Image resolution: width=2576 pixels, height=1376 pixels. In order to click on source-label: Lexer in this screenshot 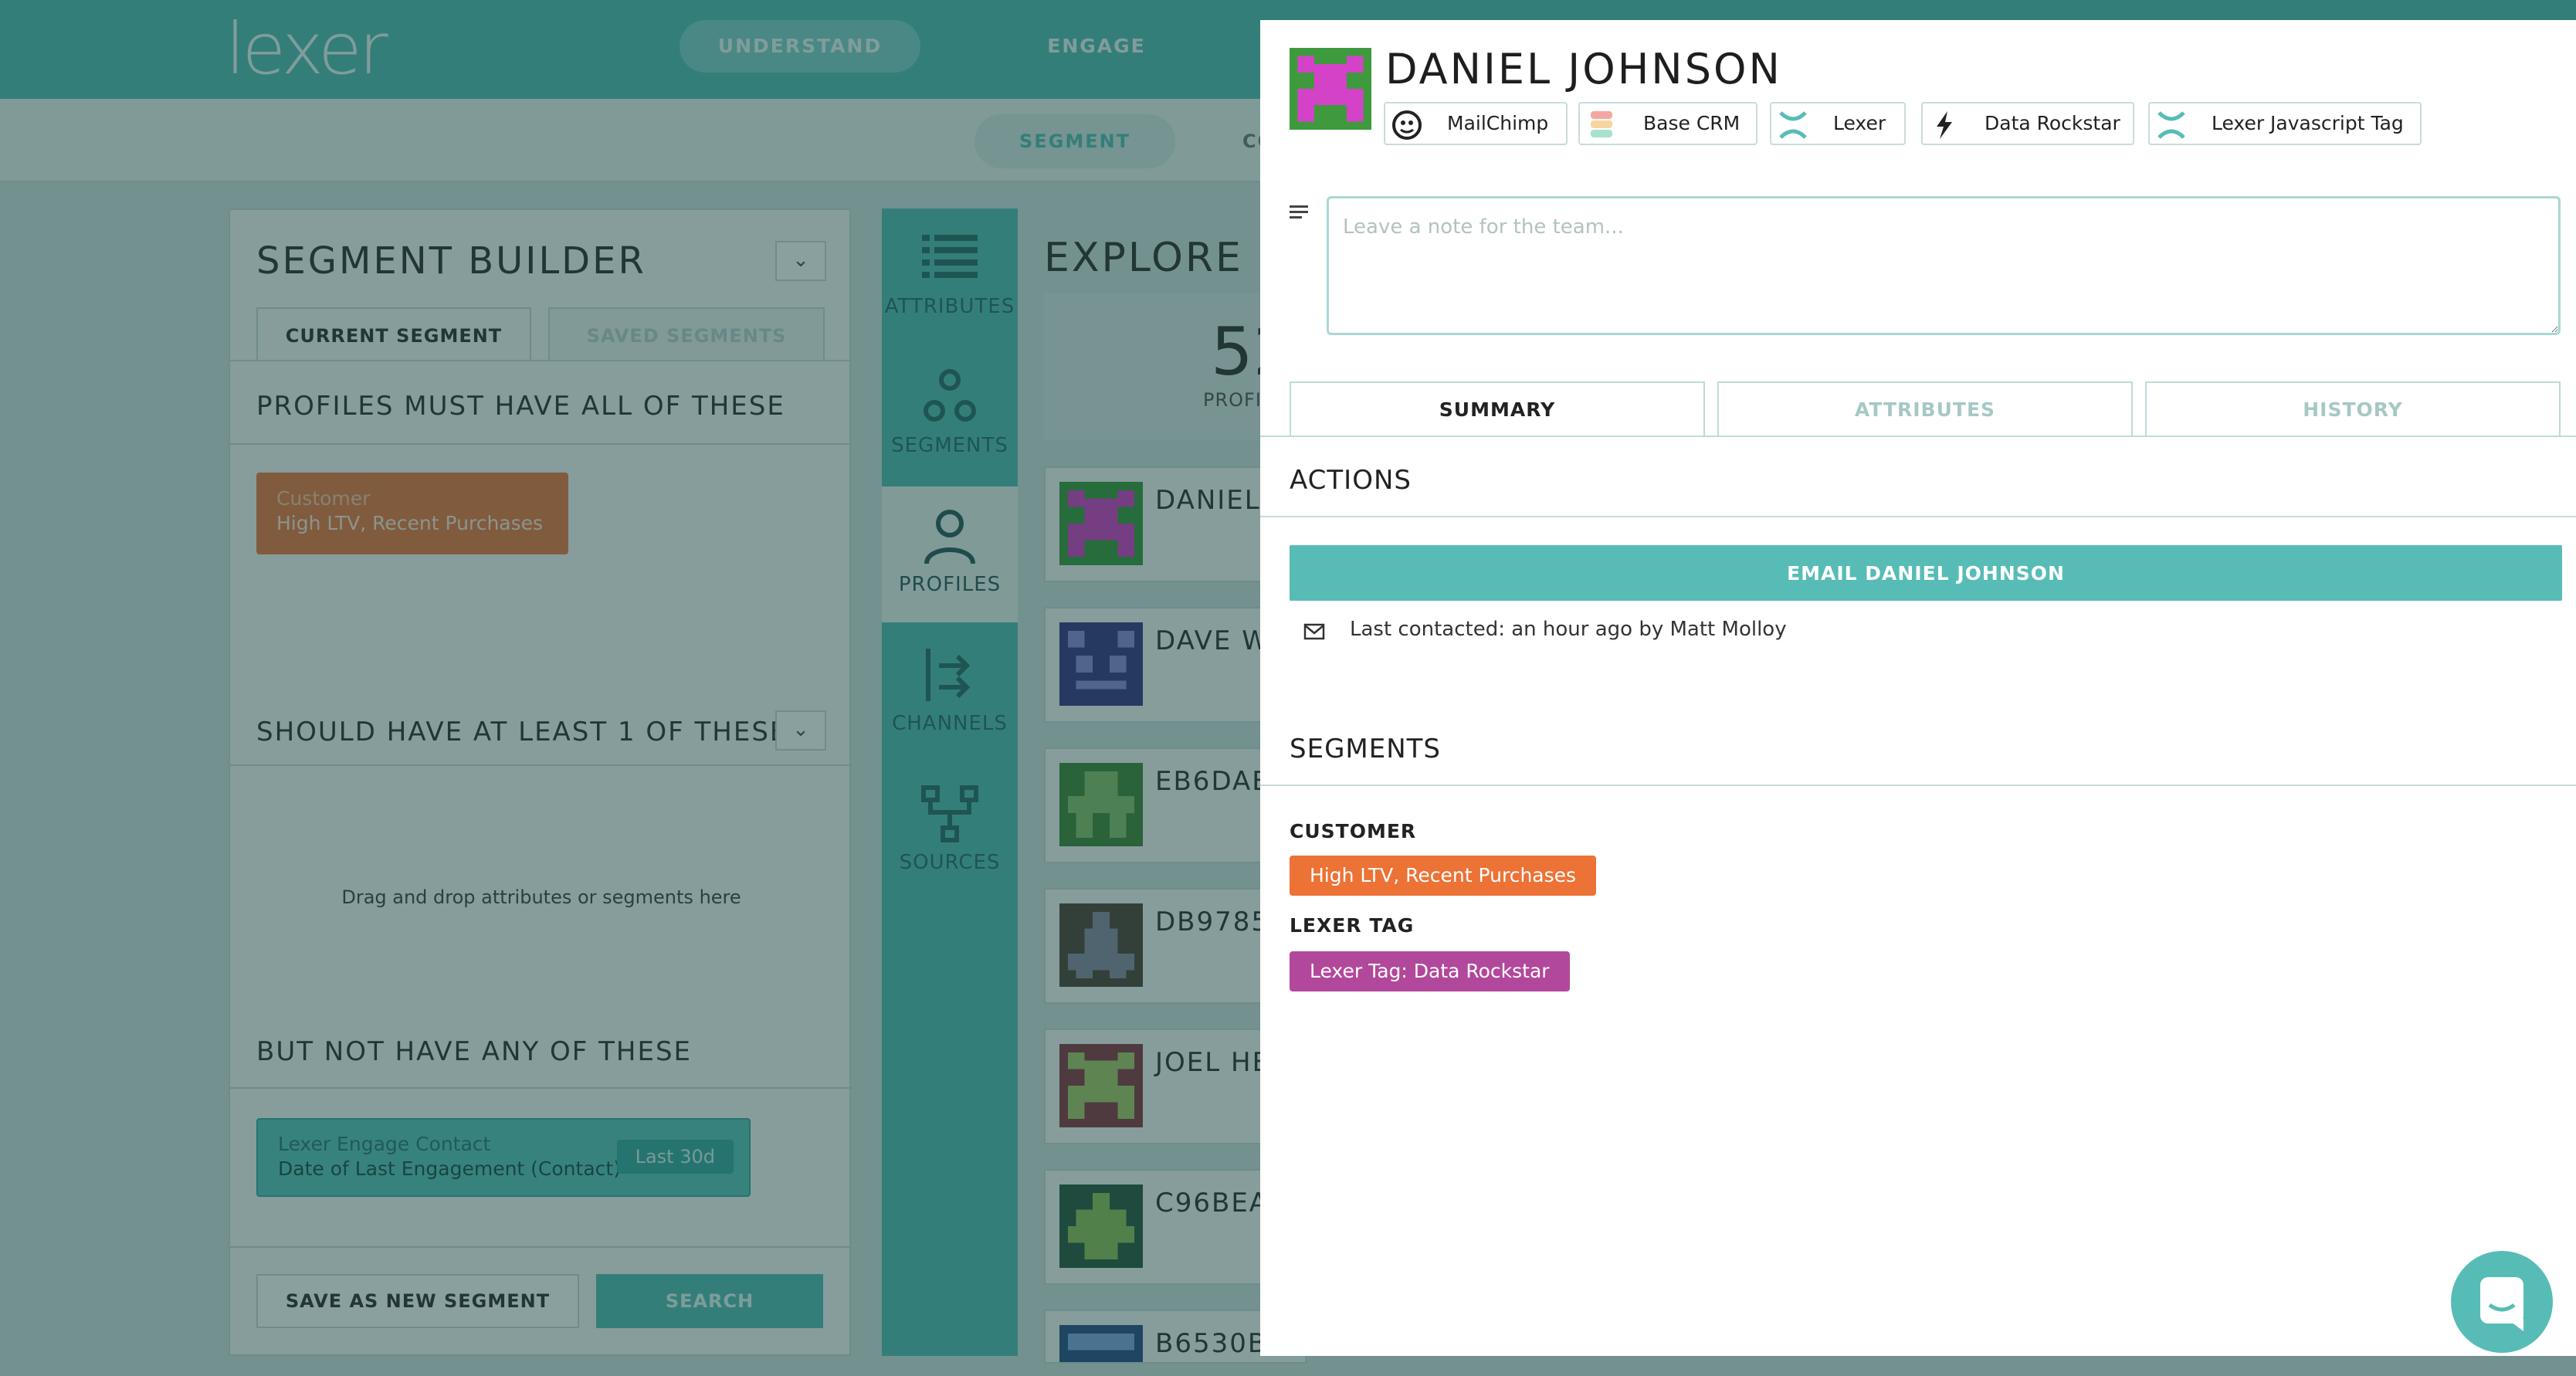, I will do `click(1859, 123)`.